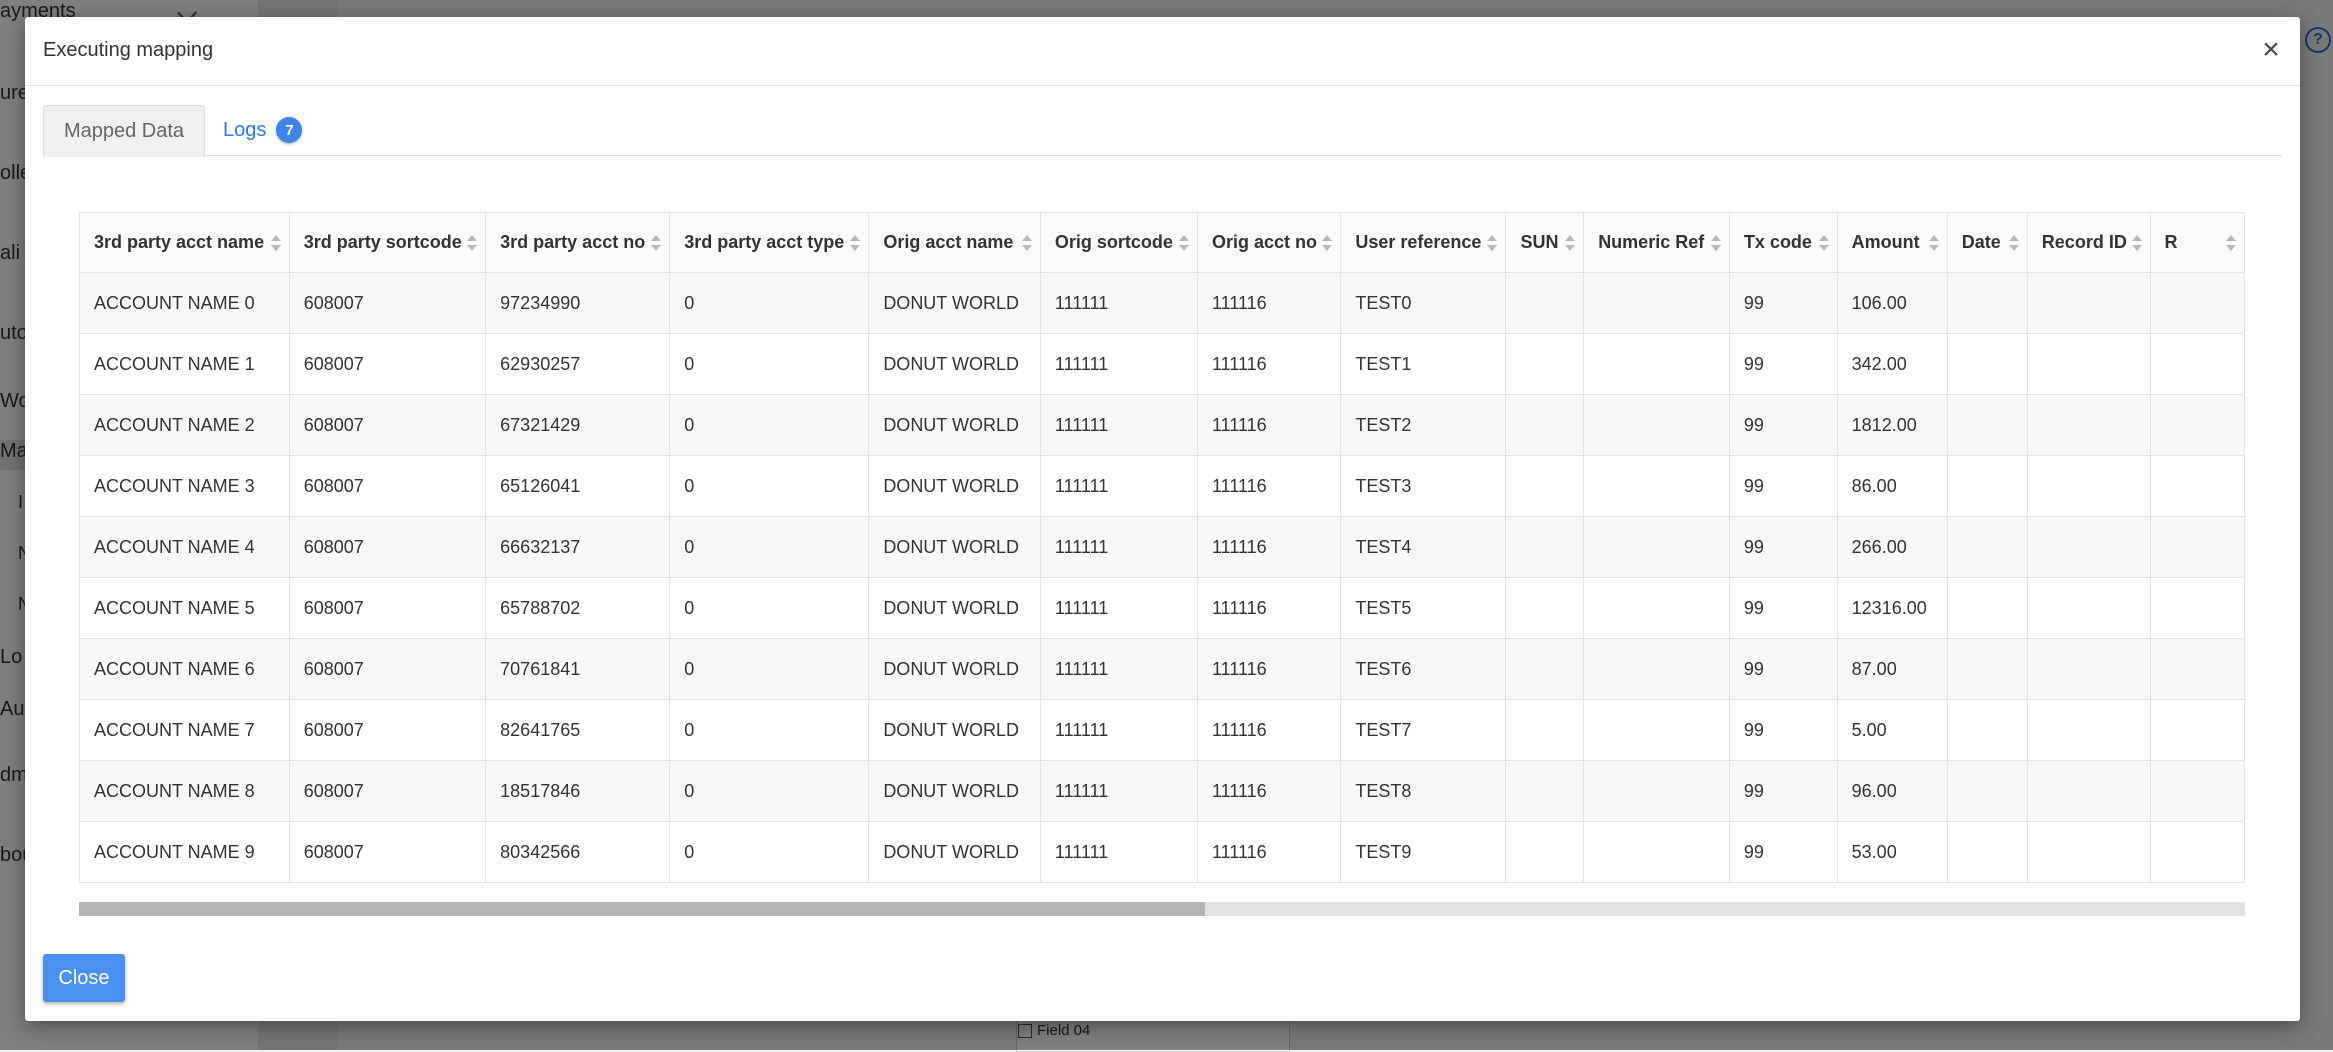 This screenshot has height=1052, width=2333. What do you see at coordinates (1656, 242) in the screenshot?
I see `column-header: Numeric Ref` at bounding box center [1656, 242].